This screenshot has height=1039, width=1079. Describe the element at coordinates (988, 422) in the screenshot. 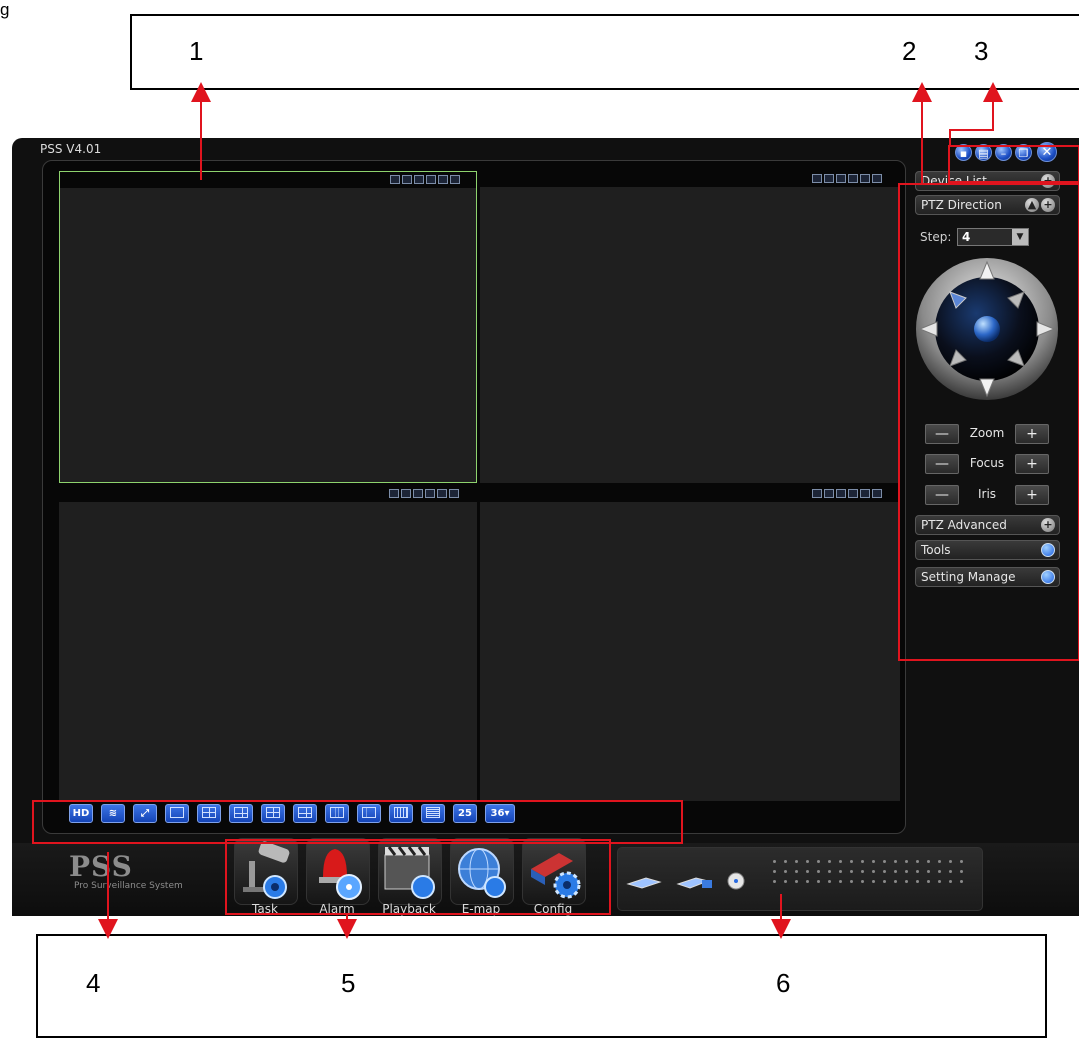

I see `right-panel-highlight` at that location.